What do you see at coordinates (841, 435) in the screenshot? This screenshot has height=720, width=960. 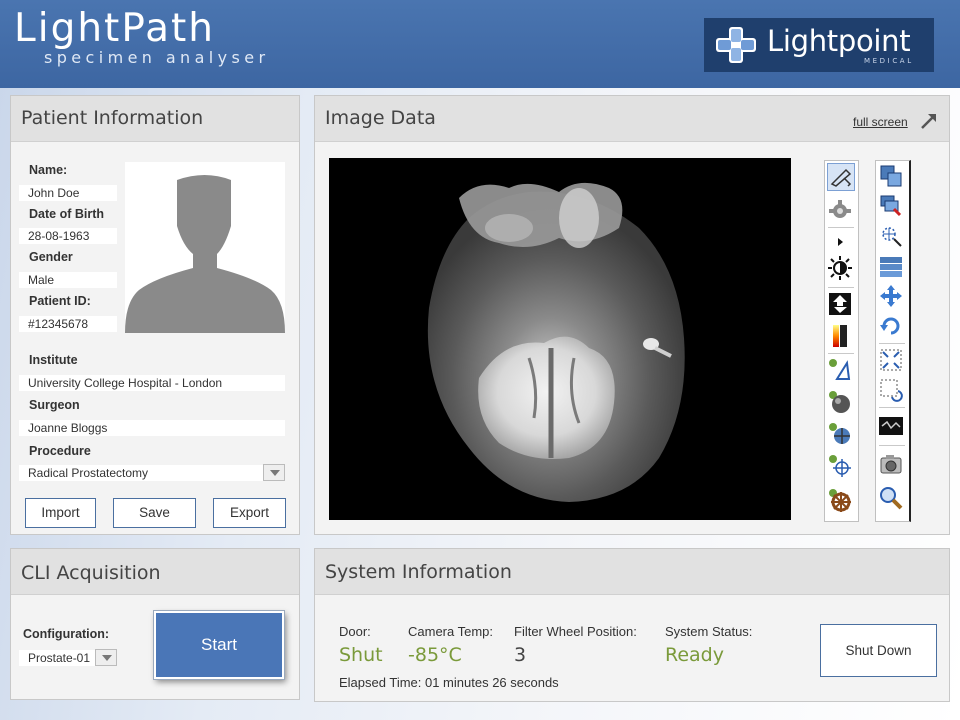 I see `globe-marker-icon` at bounding box center [841, 435].